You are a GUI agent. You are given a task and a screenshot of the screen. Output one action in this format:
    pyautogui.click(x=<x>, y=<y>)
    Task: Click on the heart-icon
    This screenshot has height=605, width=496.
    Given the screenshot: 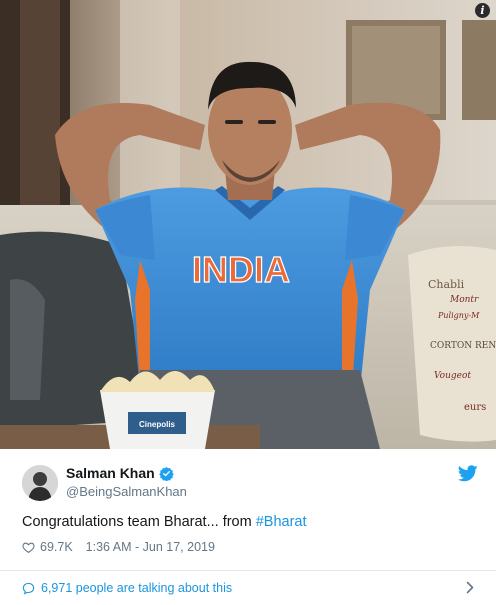 What is the action you would take?
    pyautogui.click(x=28, y=547)
    